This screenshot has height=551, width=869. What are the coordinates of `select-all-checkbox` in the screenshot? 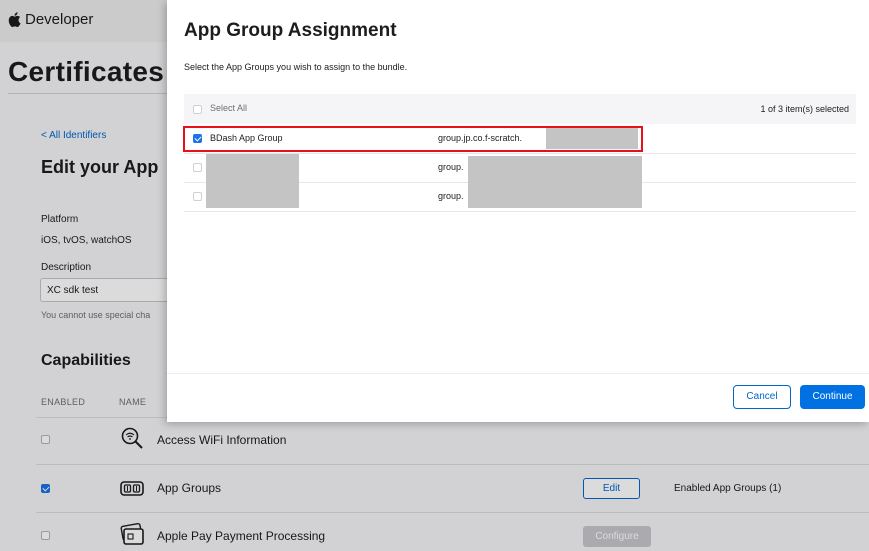 It's located at (197, 109).